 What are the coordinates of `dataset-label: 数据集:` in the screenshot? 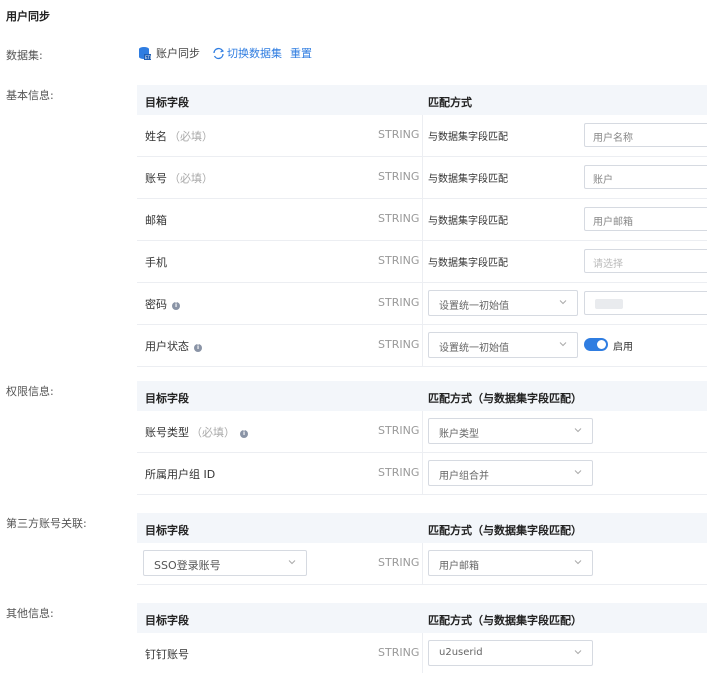 It's located at (24, 55).